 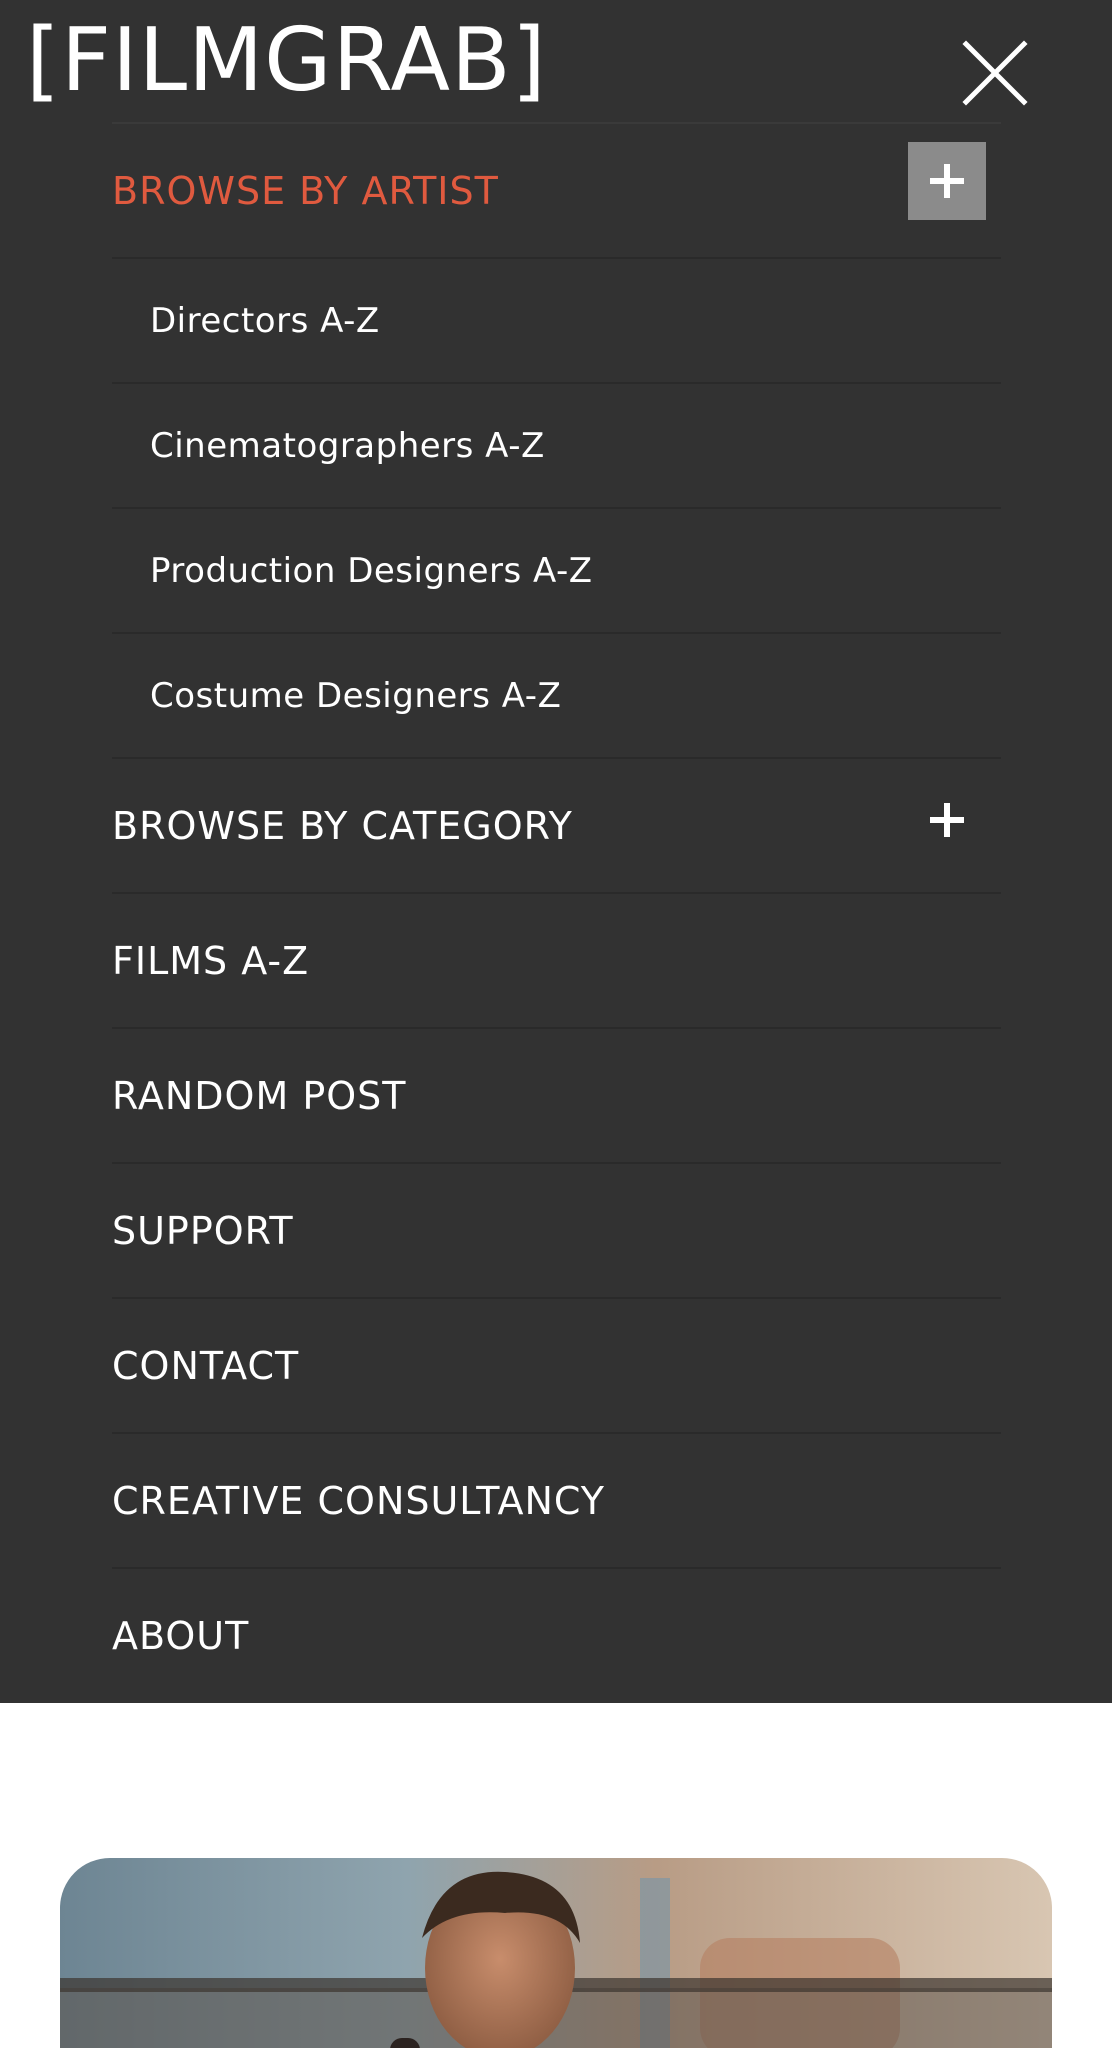 I want to click on menu-item-films-a-z: FILMS A-Z, so click(x=556, y=961).